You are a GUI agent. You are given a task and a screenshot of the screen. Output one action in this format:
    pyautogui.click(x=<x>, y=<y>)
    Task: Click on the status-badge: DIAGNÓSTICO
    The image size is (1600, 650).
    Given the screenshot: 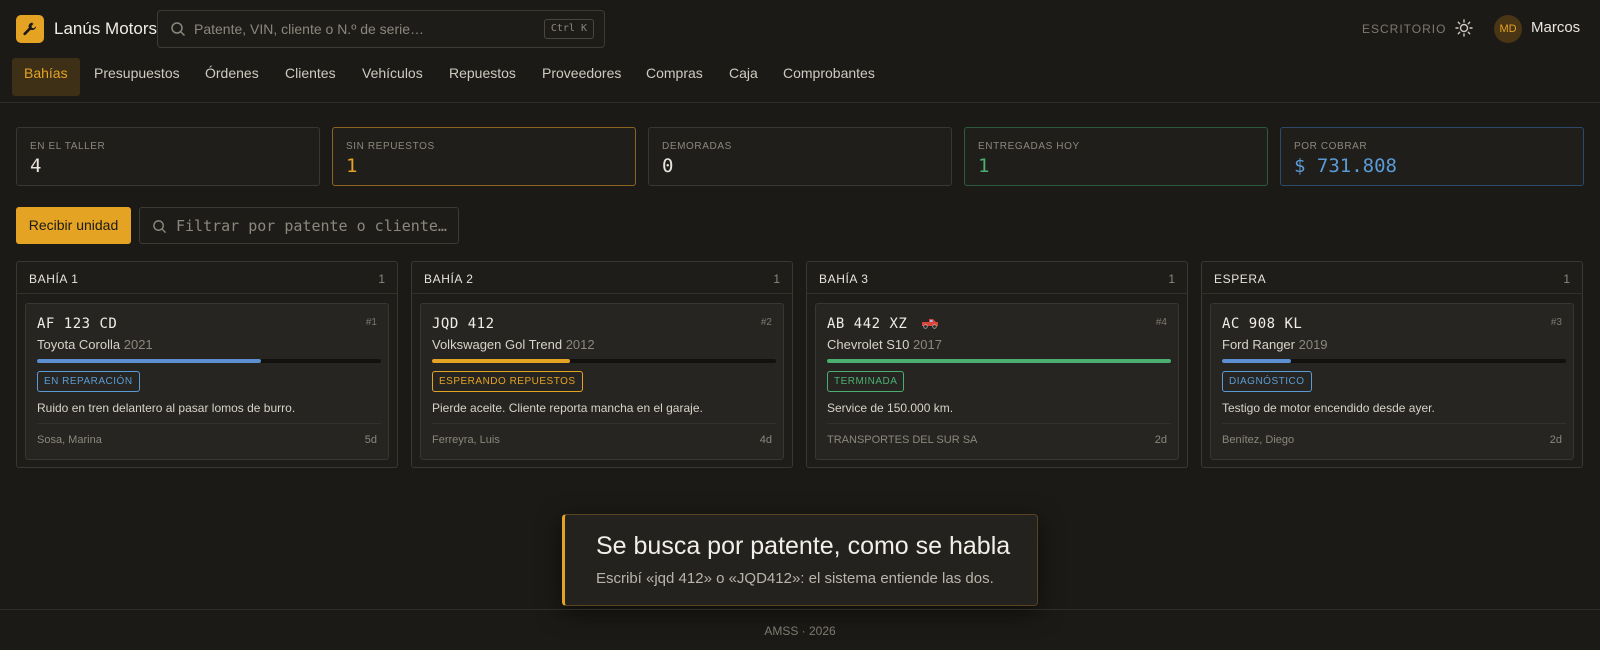 What is the action you would take?
    pyautogui.click(x=1267, y=381)
    